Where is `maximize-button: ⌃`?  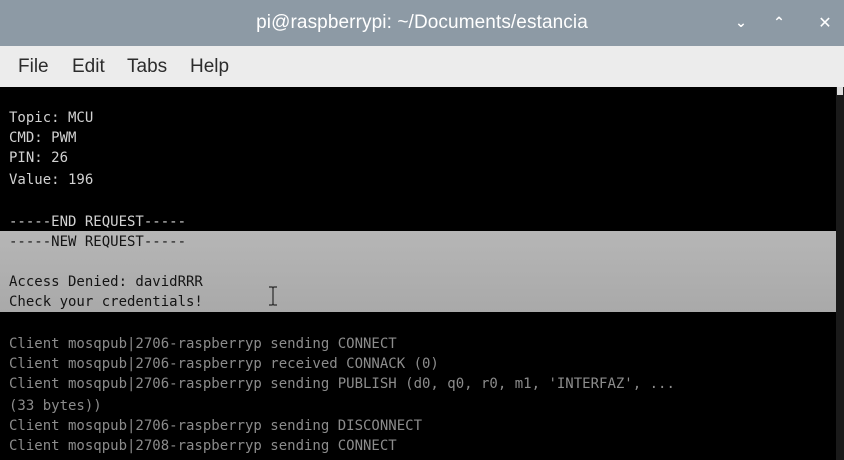
maximize-button: ⌃ is located at coordinates (779, 23).